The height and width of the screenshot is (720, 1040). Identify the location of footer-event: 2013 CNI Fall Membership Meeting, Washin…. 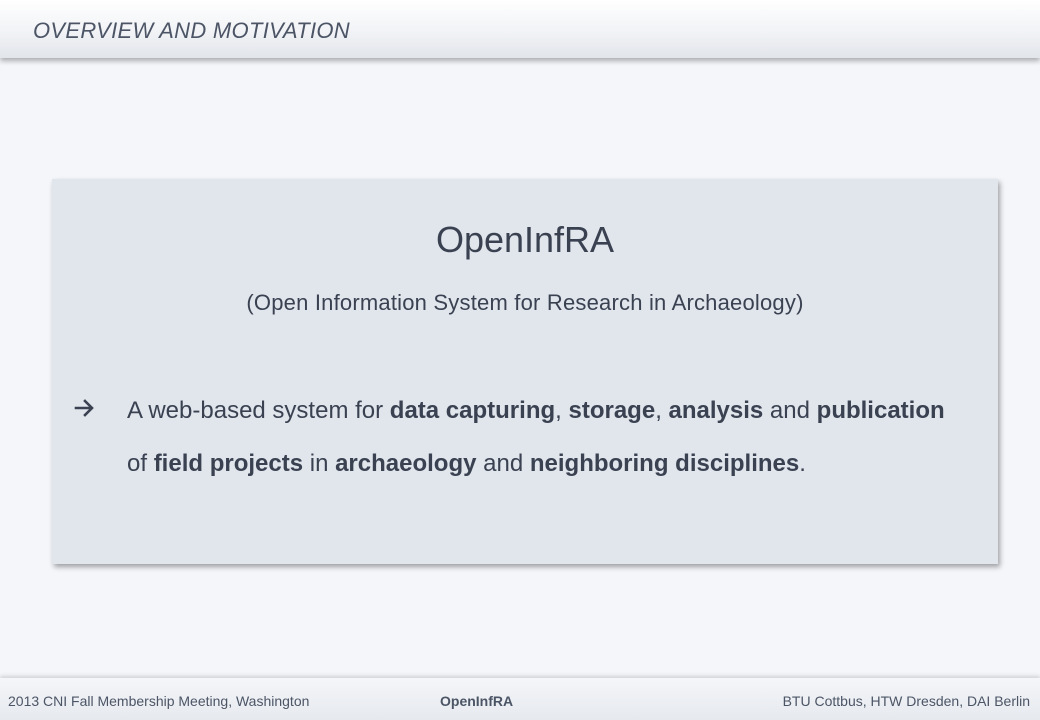
(159, 701).